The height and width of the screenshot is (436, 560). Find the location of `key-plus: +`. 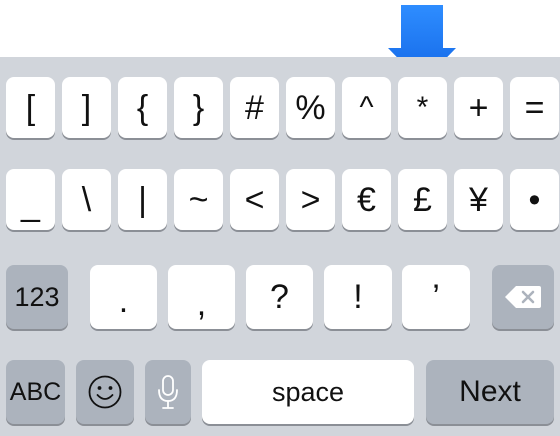

key-plus: + is located at coordinates (478, 107).